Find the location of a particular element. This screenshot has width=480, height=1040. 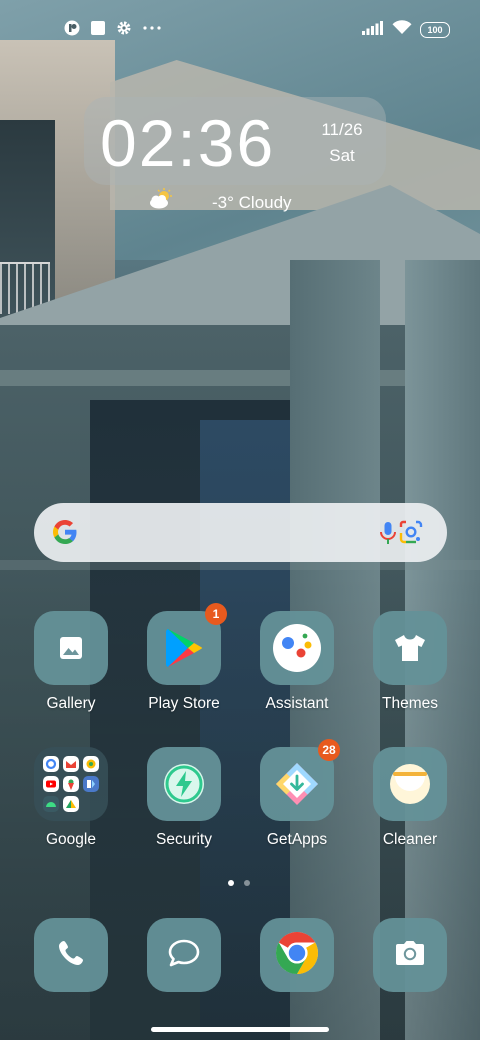

app-label: Play Store is located at coordinates (184, 703).